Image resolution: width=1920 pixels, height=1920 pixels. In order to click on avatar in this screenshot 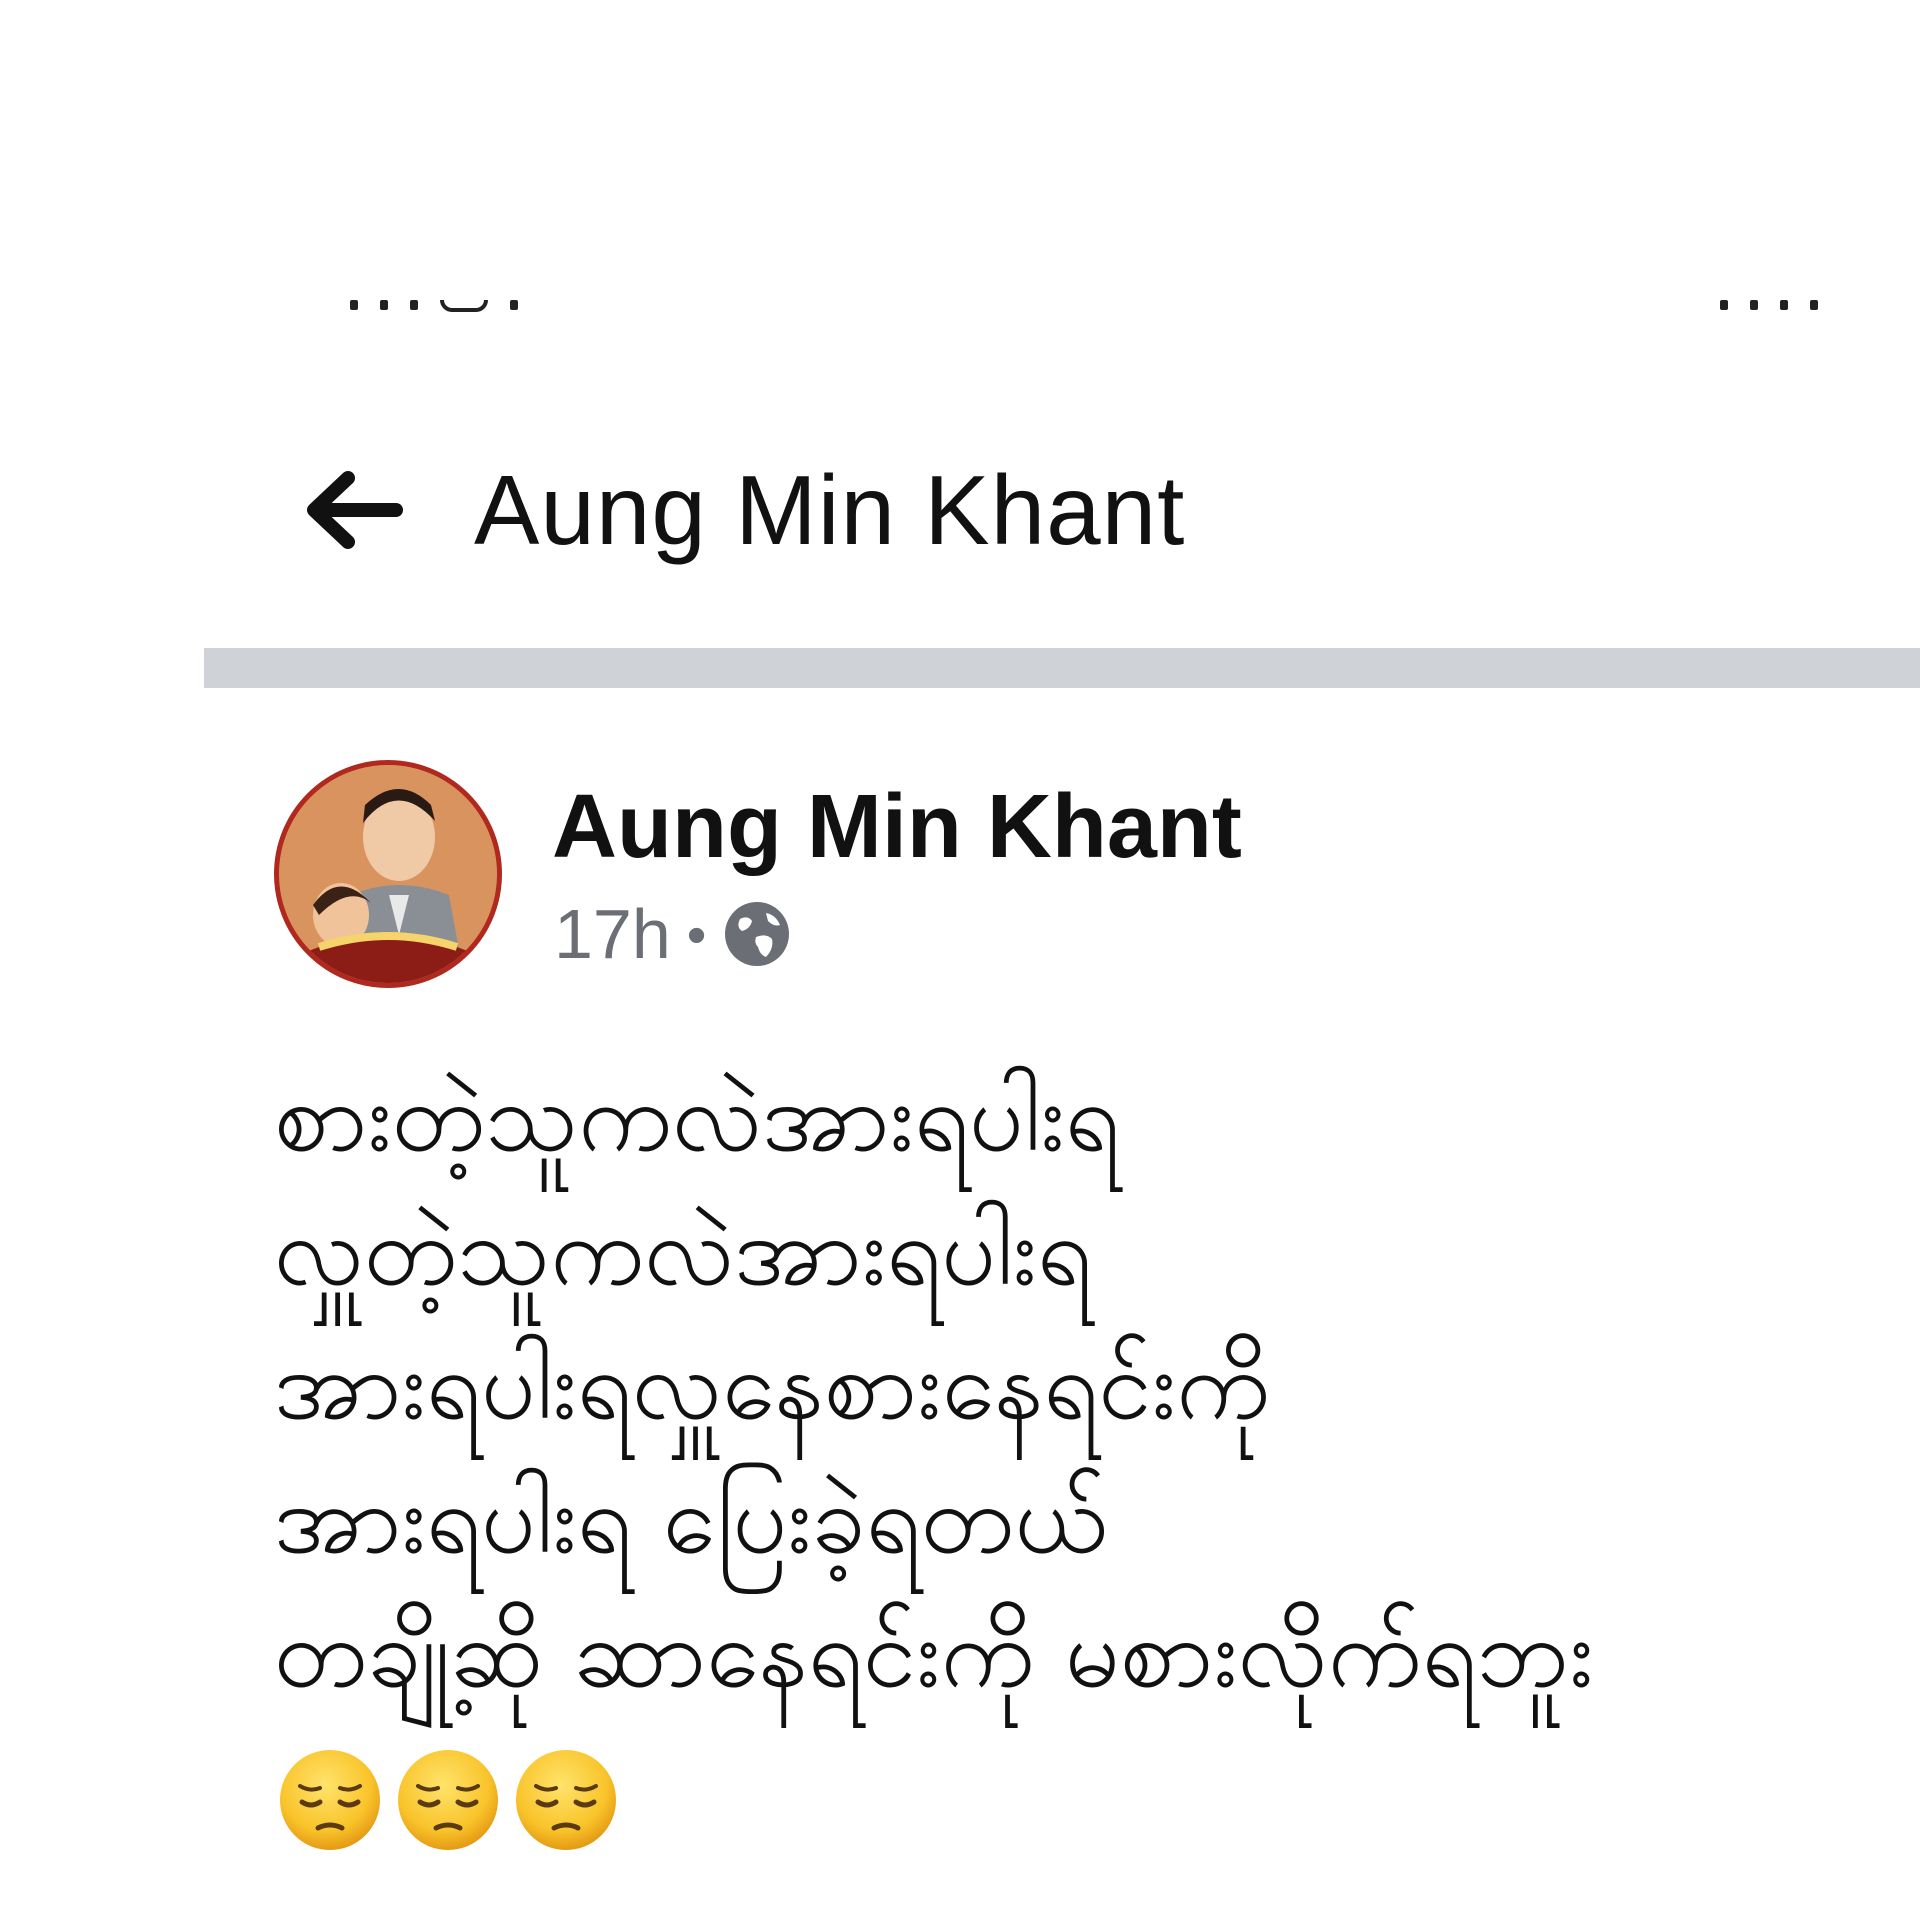, I will do `click(388, 874)`.